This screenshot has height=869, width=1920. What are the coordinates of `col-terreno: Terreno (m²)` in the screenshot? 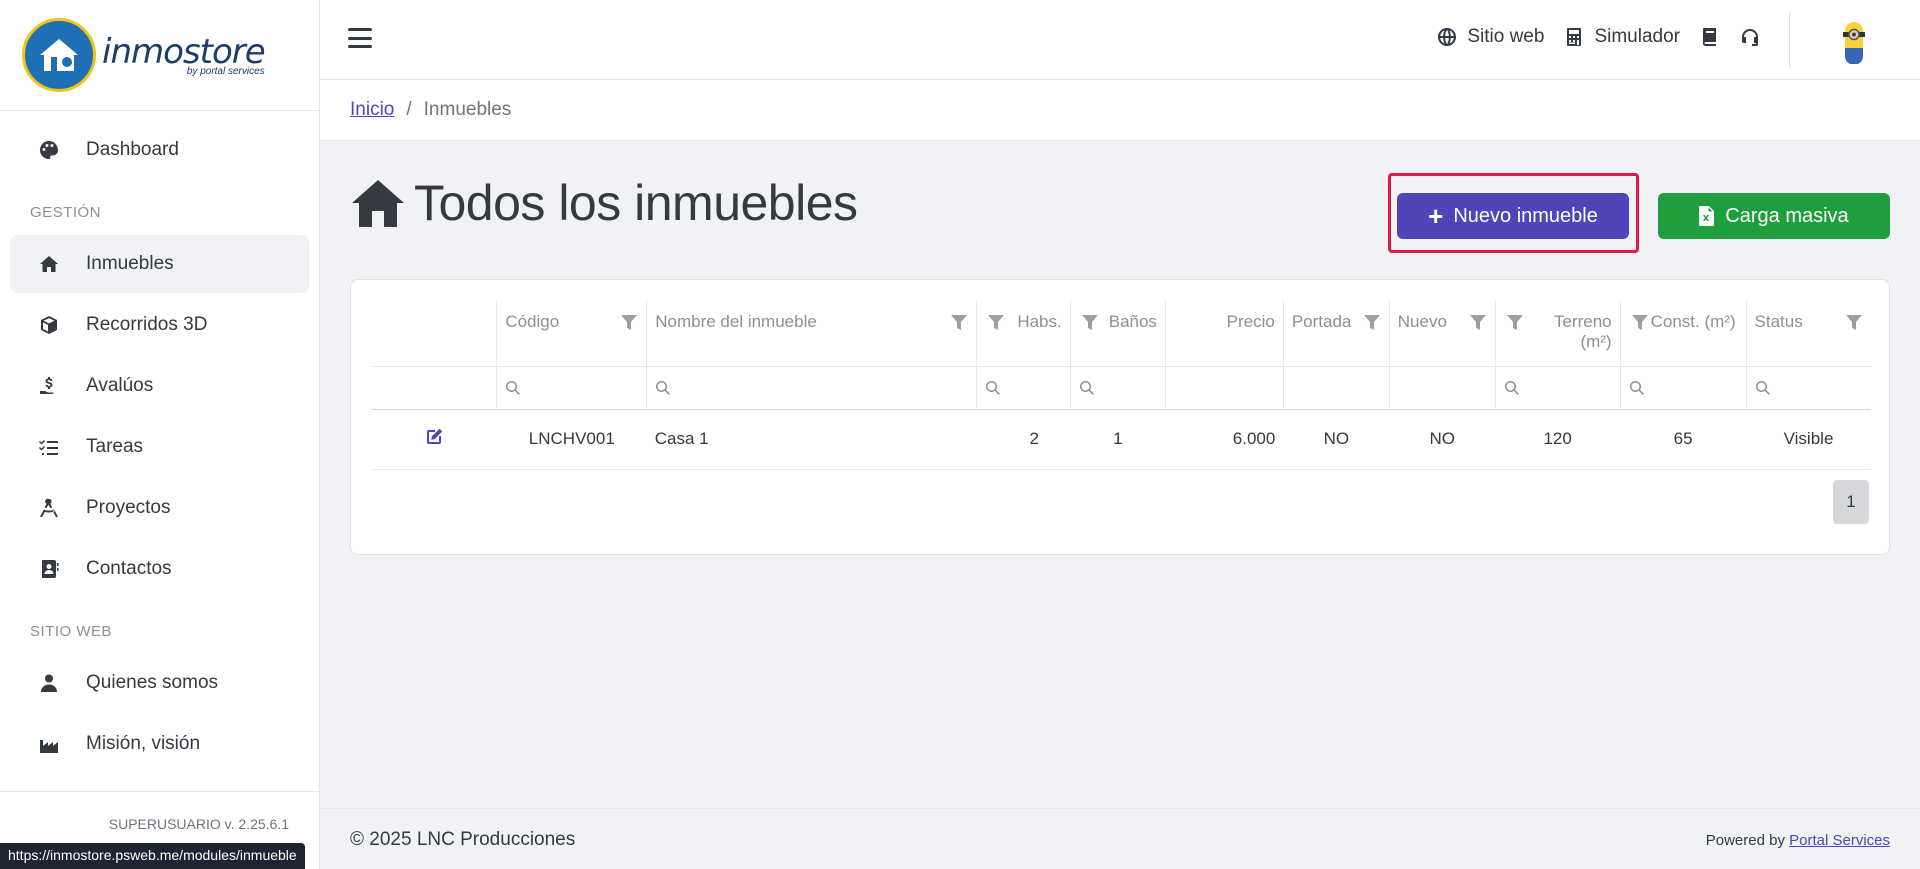 It's located at (1557, 333).